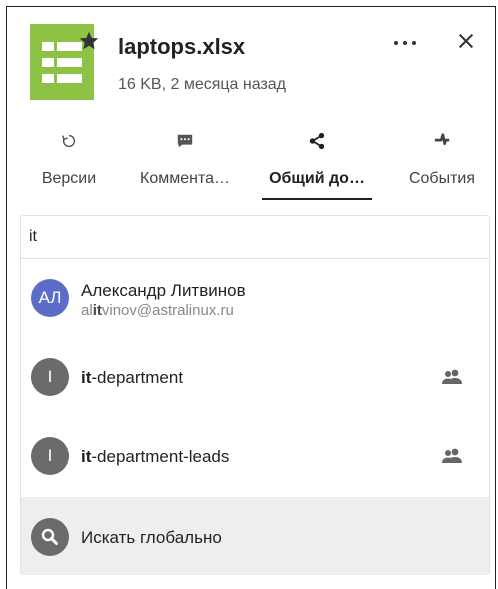 This screenshot has height=589, width=498. I want to click on tab-versions-label: Версии, so click(69, 178).